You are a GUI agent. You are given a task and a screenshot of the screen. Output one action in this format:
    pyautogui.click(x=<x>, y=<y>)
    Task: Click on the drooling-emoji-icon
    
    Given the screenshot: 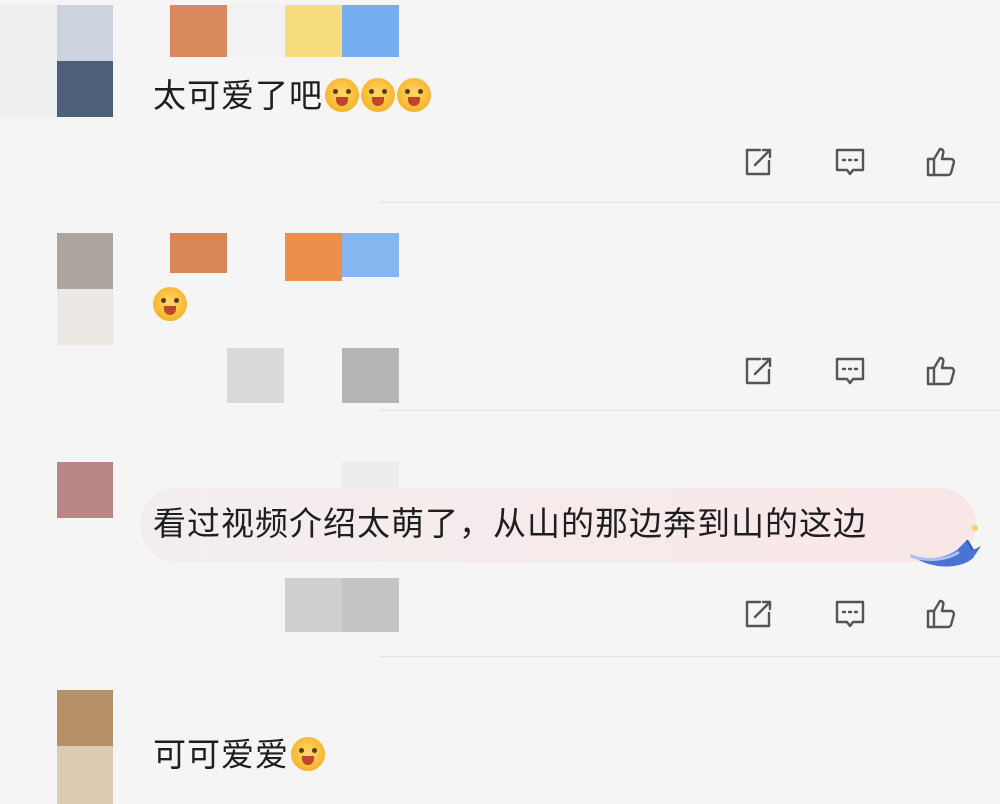 What is the action you would take?
    pyautogui.click(x=308, y=753)
    